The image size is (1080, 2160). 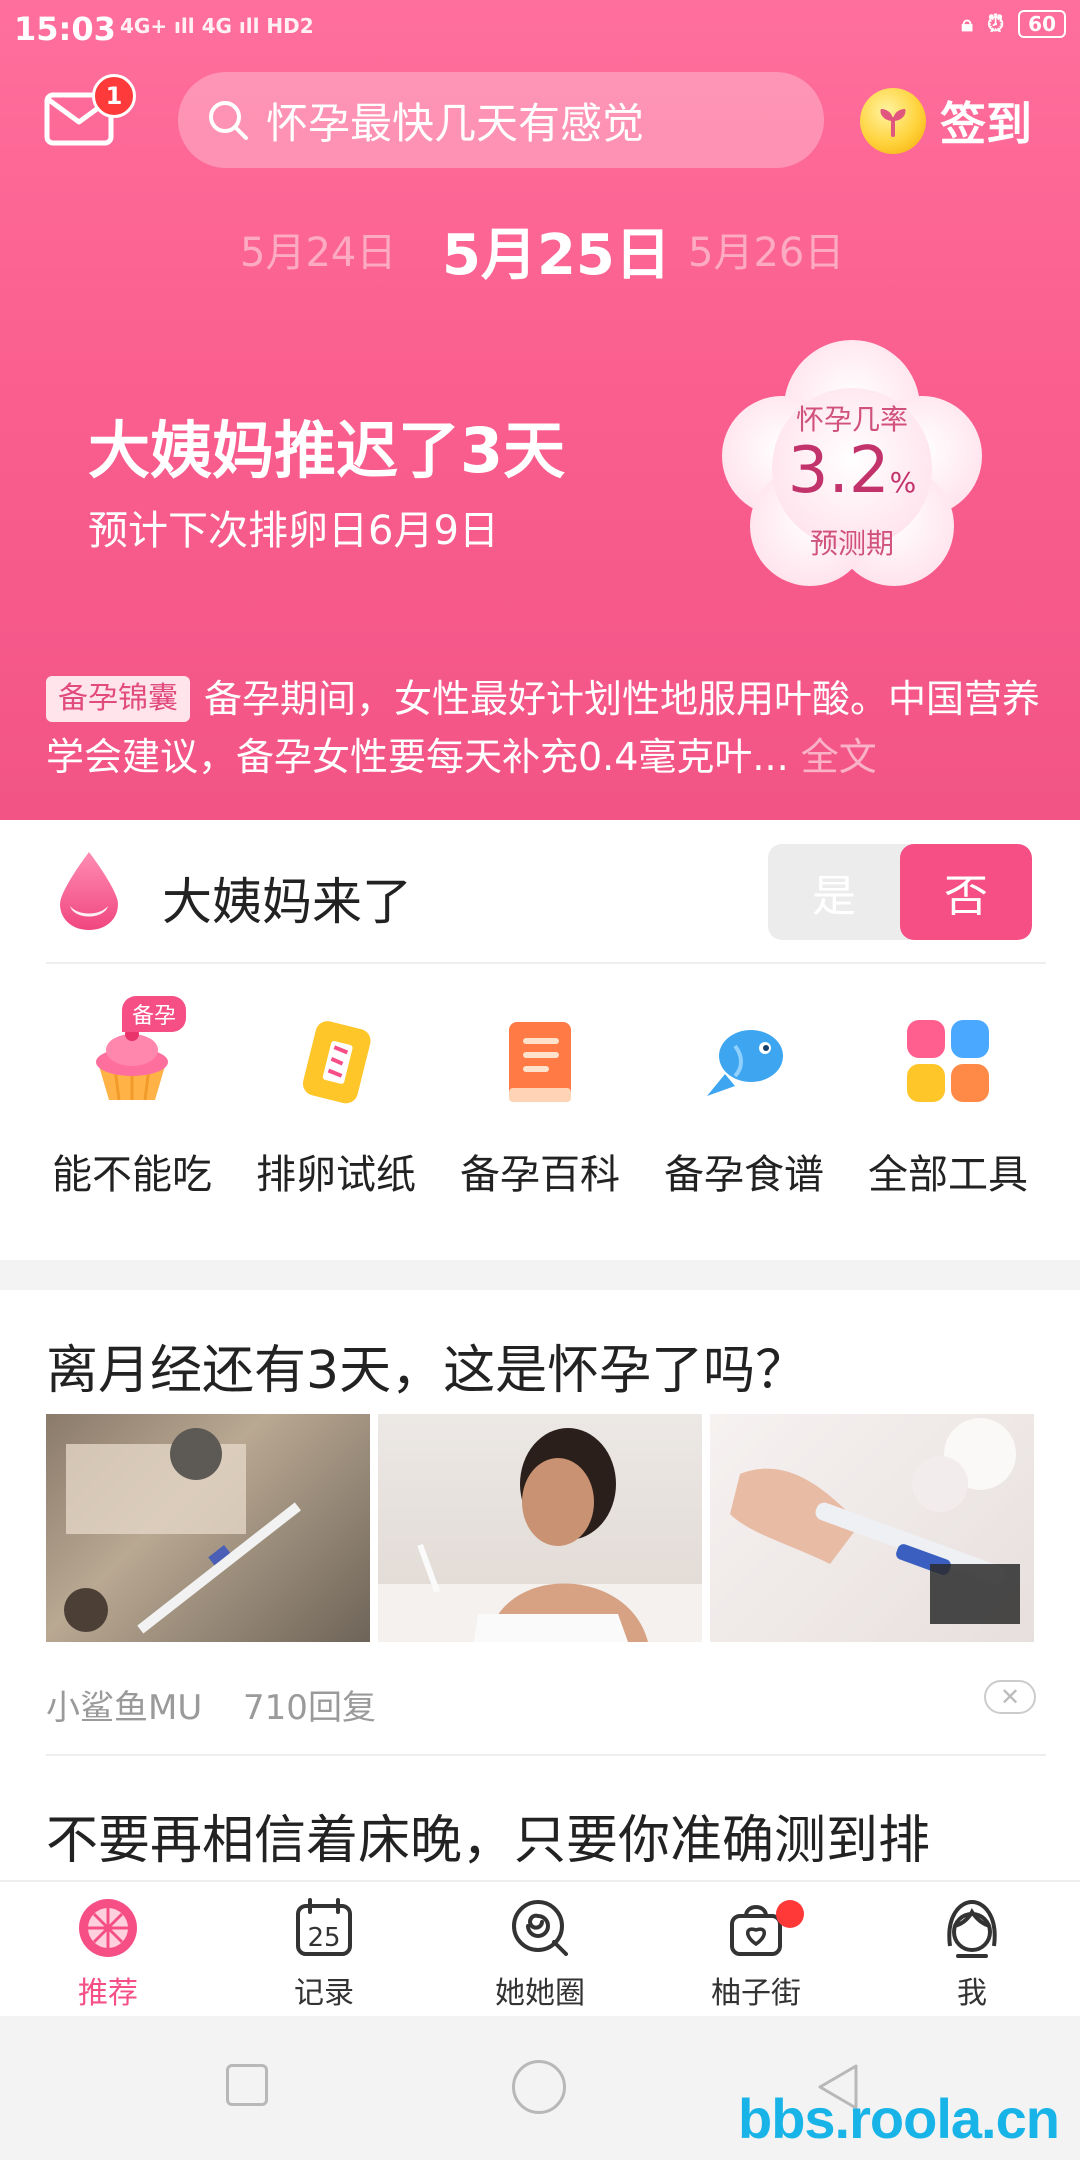 What do you see at coordinates (108, 1928) in the screenshot?
I see `grapefruit-icon` at bounding box center [108, 1928].